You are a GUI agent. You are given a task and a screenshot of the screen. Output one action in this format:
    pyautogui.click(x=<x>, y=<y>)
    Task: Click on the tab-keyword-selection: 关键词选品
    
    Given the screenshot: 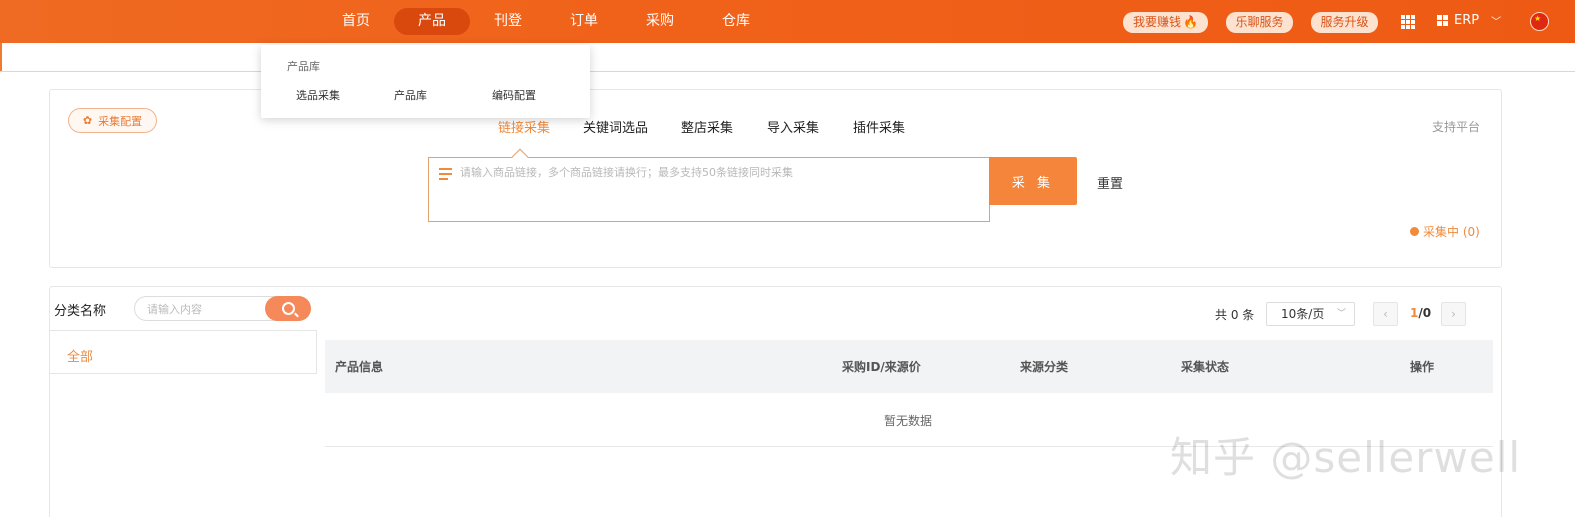 What is the action you would take?
    pyautogui.click(x=615, y=126)
    